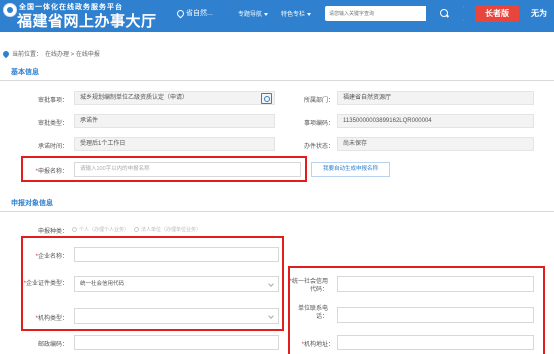  What do you see at coordinates (104, 230) in the screenshot?
I see `radio-personal-label: 个人（办理个人业务）` at bounding box center [104, 230].